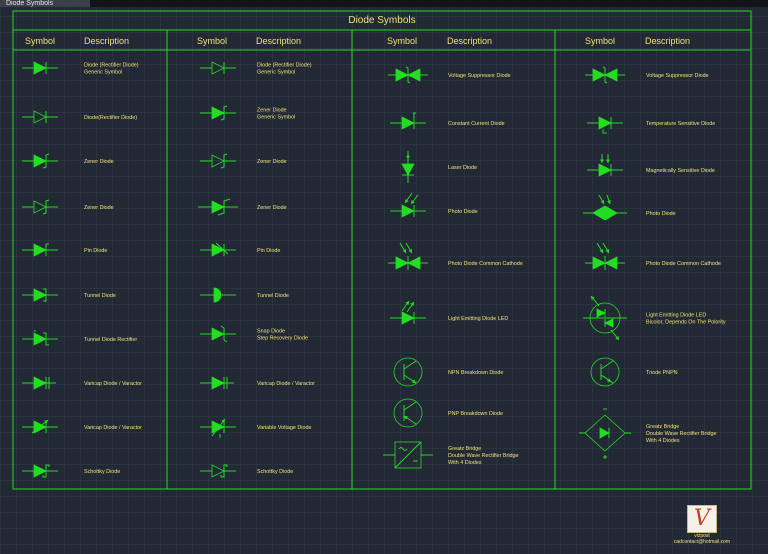  Describe the element at coordinates (600, 41) in the screenshot. I see `col4-symbol-header: Symbol` at that location.